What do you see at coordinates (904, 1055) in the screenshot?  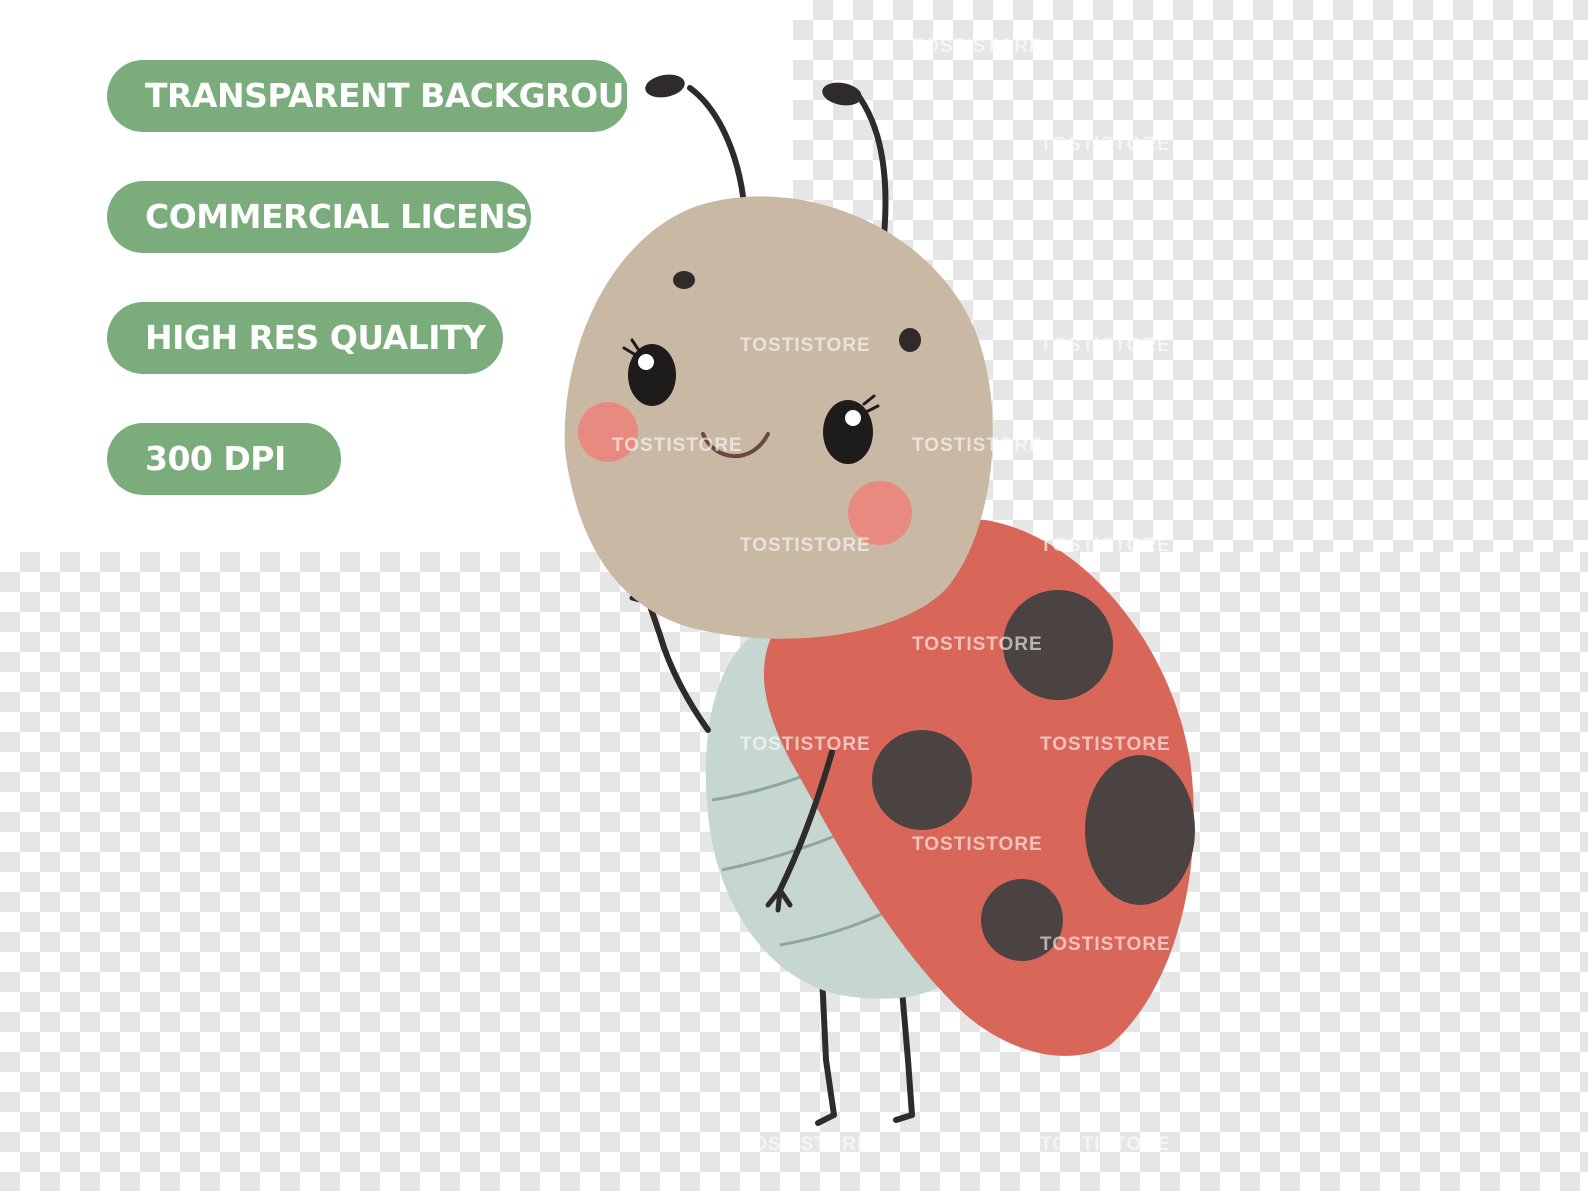 I see `right-leg` at bounding box center [904, 1055].